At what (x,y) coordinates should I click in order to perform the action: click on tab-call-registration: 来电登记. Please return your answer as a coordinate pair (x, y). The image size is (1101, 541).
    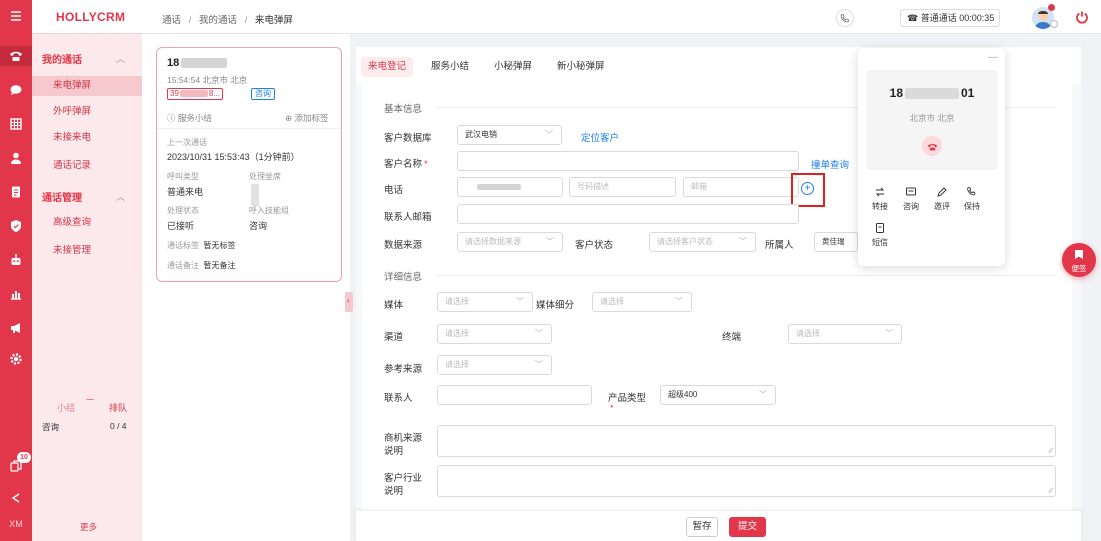
    Looking at the image, I should click on (387, 67).